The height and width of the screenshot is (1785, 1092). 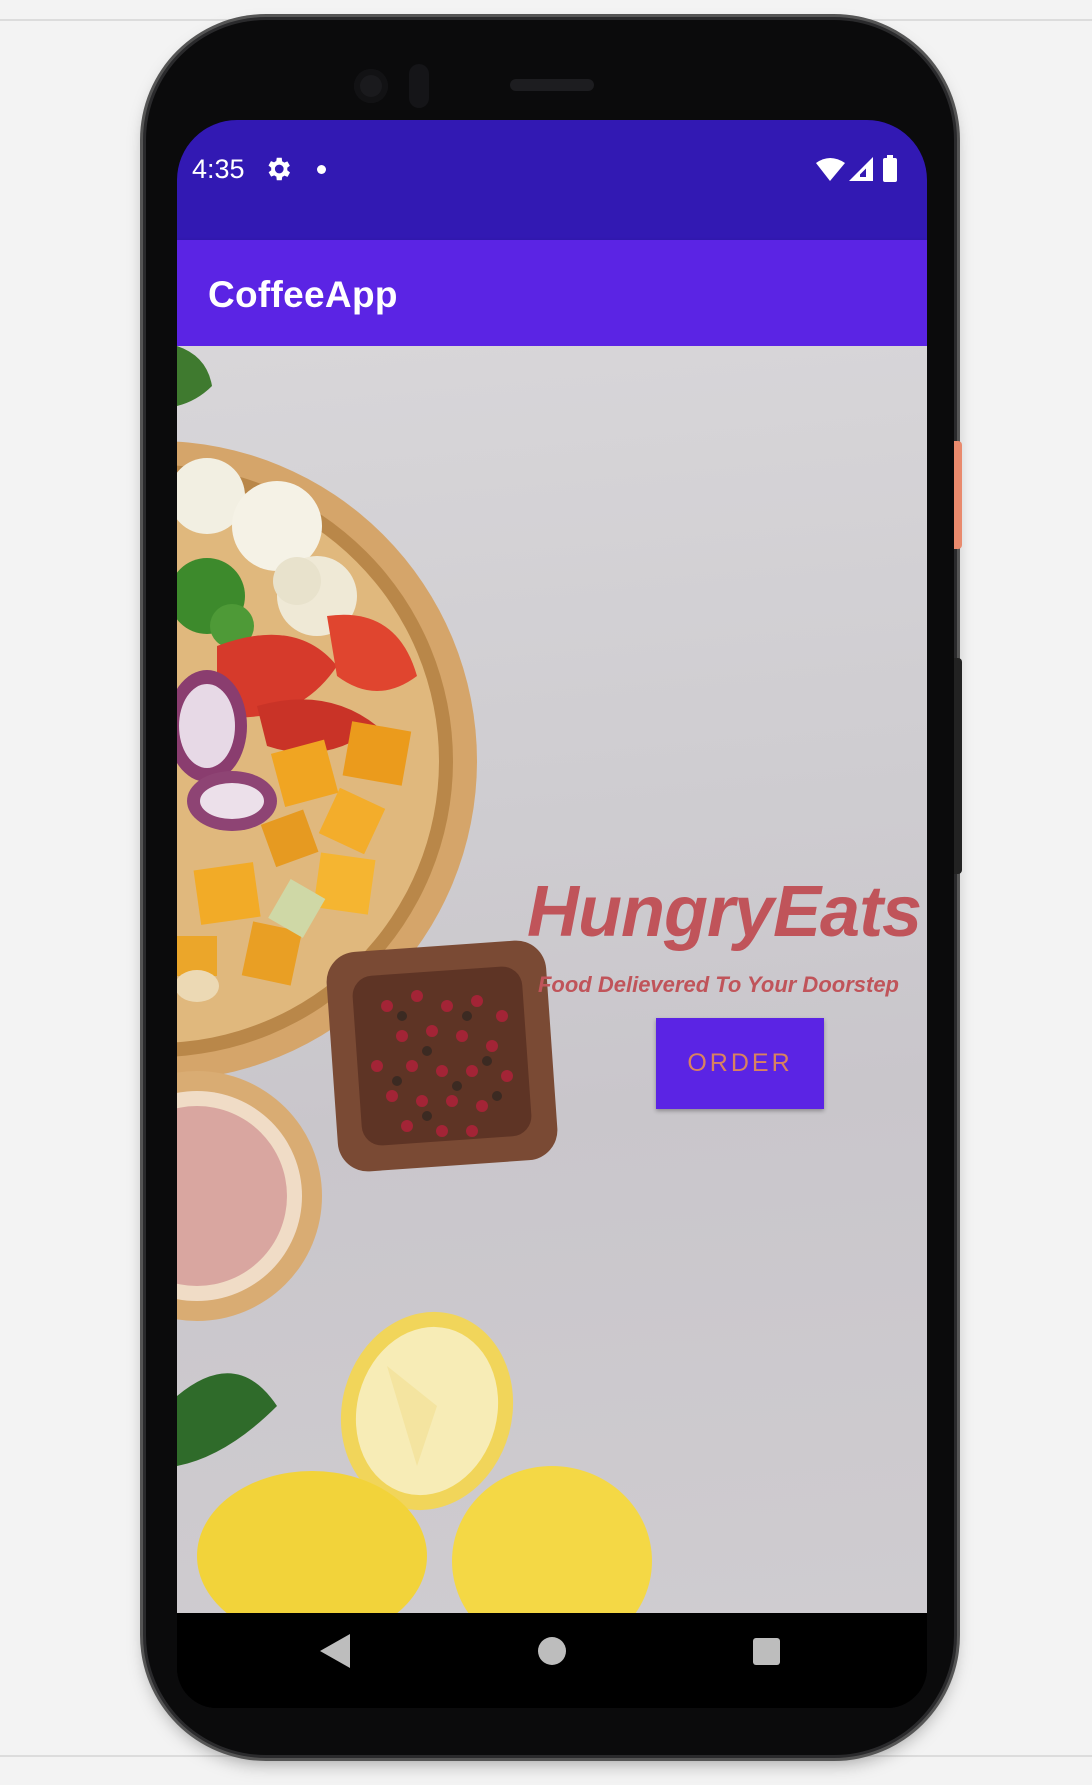 What do you see at coordinates (766, 1651) in the screenshot?
I see `recents-icon` at bounding box center [766, 1651].